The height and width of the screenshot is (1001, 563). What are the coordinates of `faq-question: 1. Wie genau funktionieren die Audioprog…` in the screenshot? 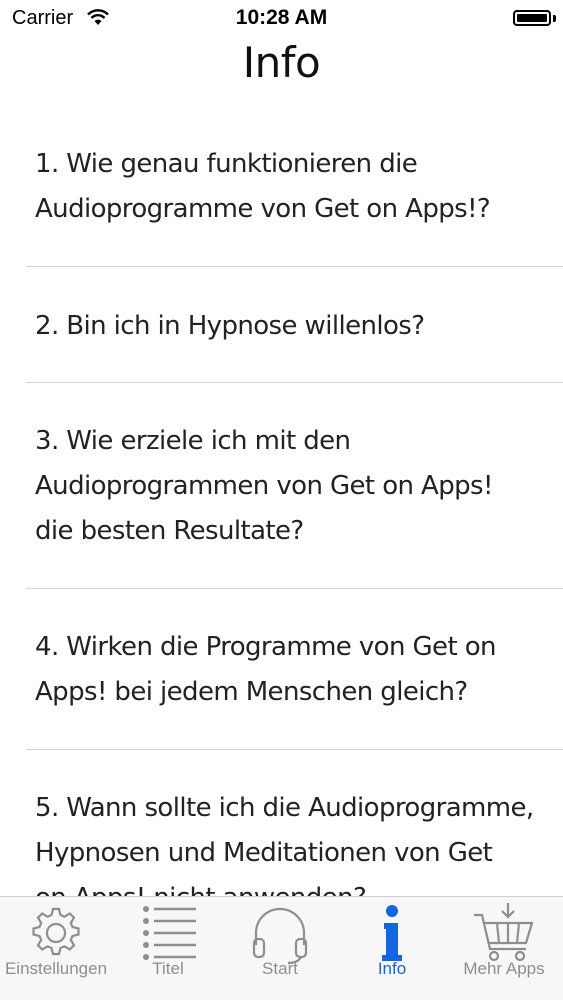 It's located at (263, 186).